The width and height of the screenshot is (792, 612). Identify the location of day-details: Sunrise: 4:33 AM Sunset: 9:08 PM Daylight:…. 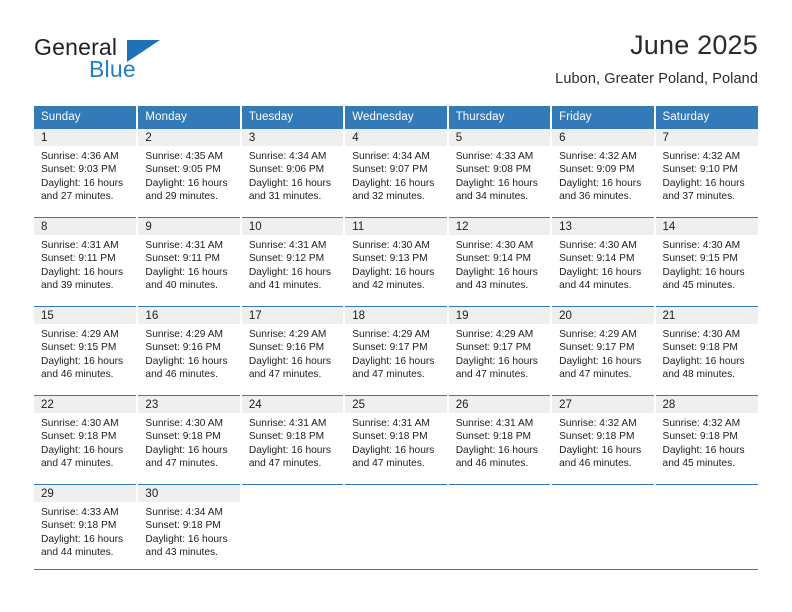
(499, 175).